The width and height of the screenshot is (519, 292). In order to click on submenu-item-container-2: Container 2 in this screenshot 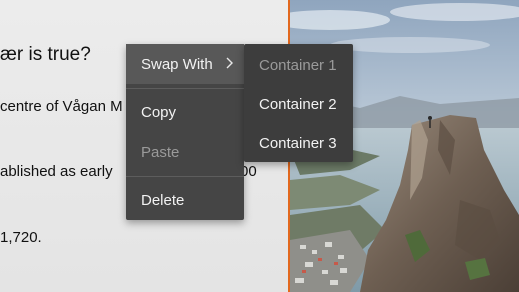, I will do `click(298, 104)`.